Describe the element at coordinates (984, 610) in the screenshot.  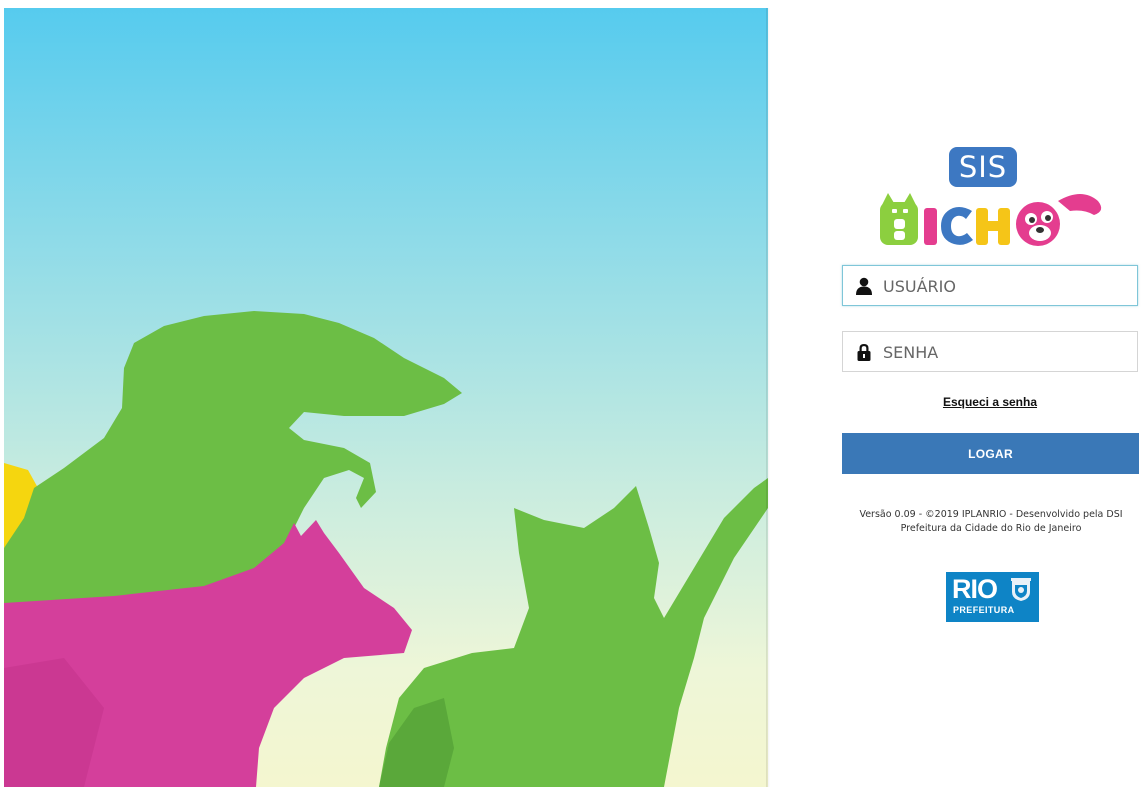
I see `rio-logo-subtitle: PREFEITURA` at that location.